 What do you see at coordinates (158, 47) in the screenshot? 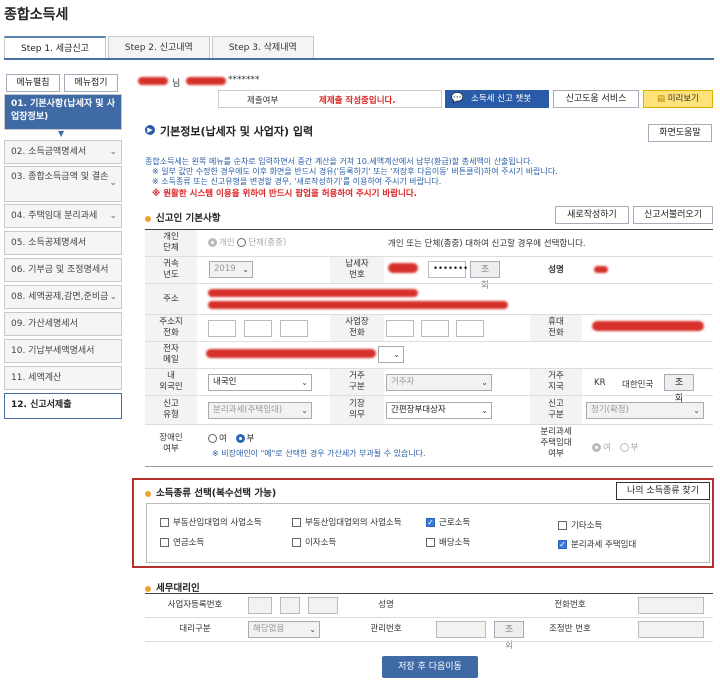
I see `tab-step2: Step 2. 신고내역` at bounding box center [158, 47].